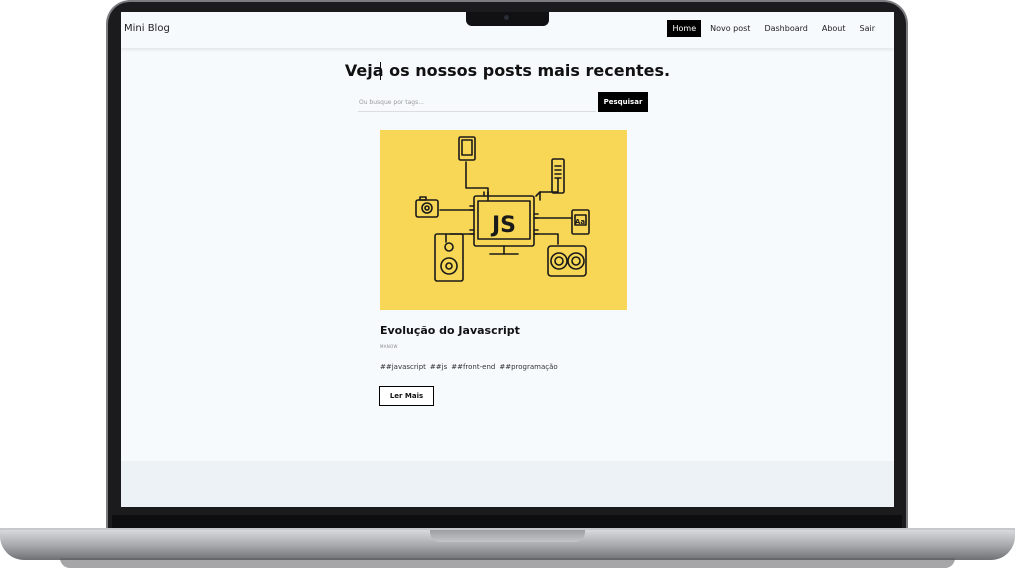  Describe the element at coordinates (450, 330) in the screenshot. I see `post-title: Evolução do Javascript` at that location.